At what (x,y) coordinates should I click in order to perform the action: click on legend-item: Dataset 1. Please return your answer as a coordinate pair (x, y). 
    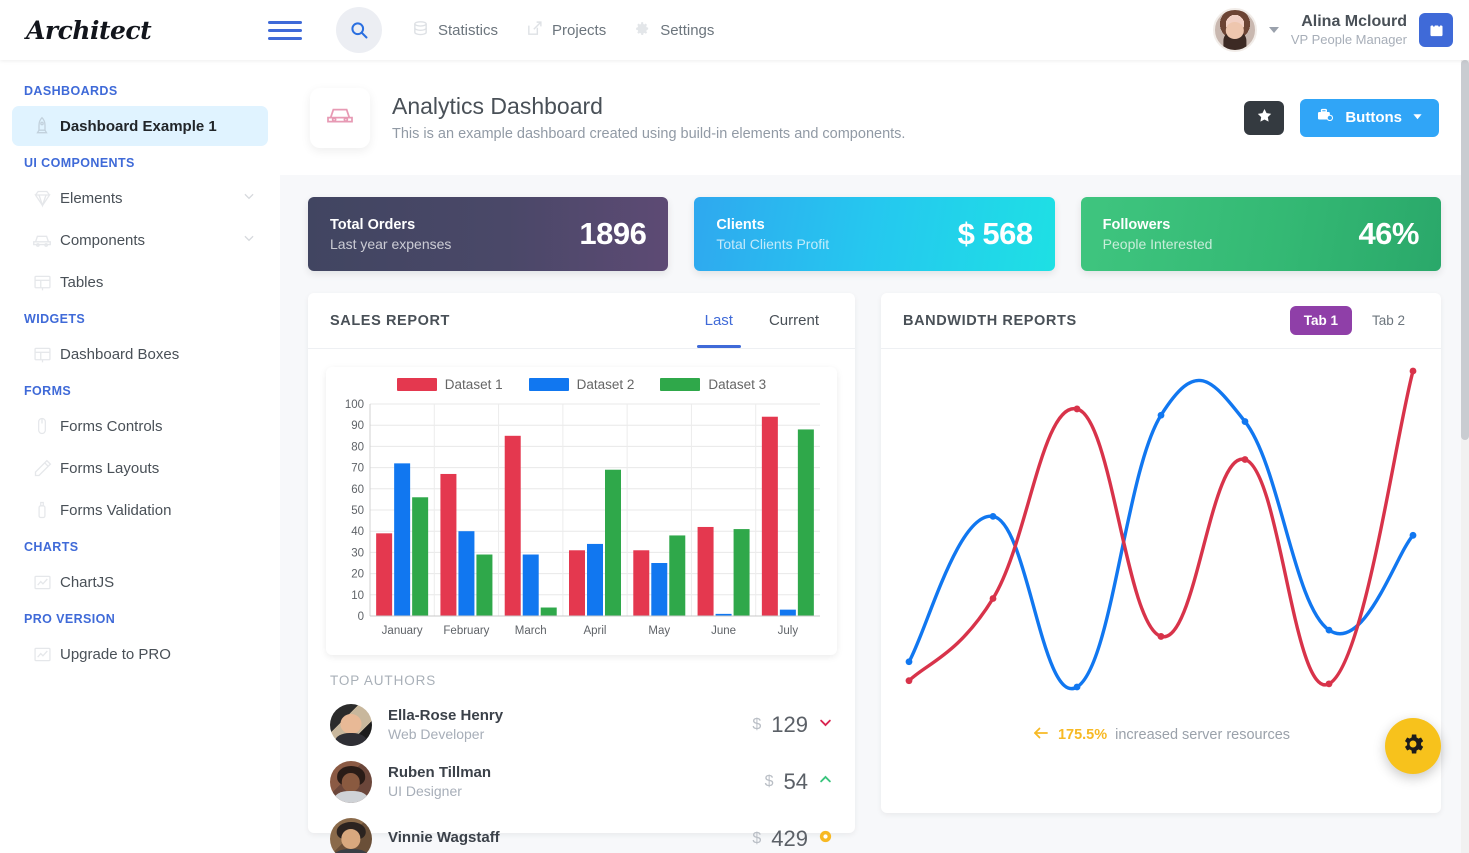
    Looking at the image, I should click on (449, 384).